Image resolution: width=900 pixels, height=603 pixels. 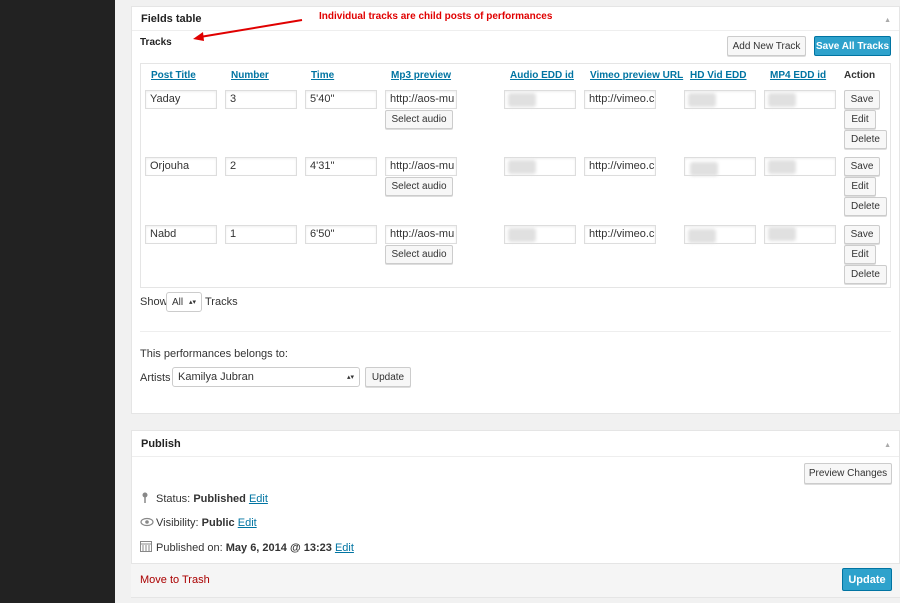 What do you see at coordinates (278, 548) in the screenshot?
I see `published-value: May 6, 2014 @ 13:23` at bounding box center [278, 548].